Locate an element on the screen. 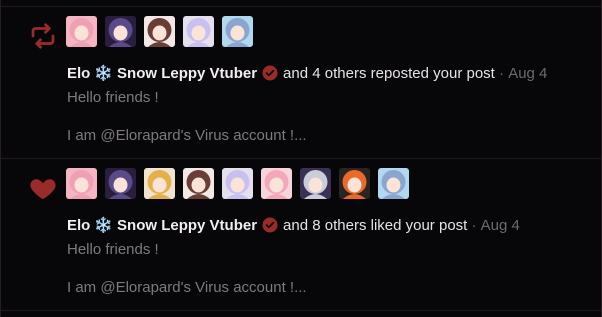  action-text: and 8 others liked your post is located at coordinates (375, 225).